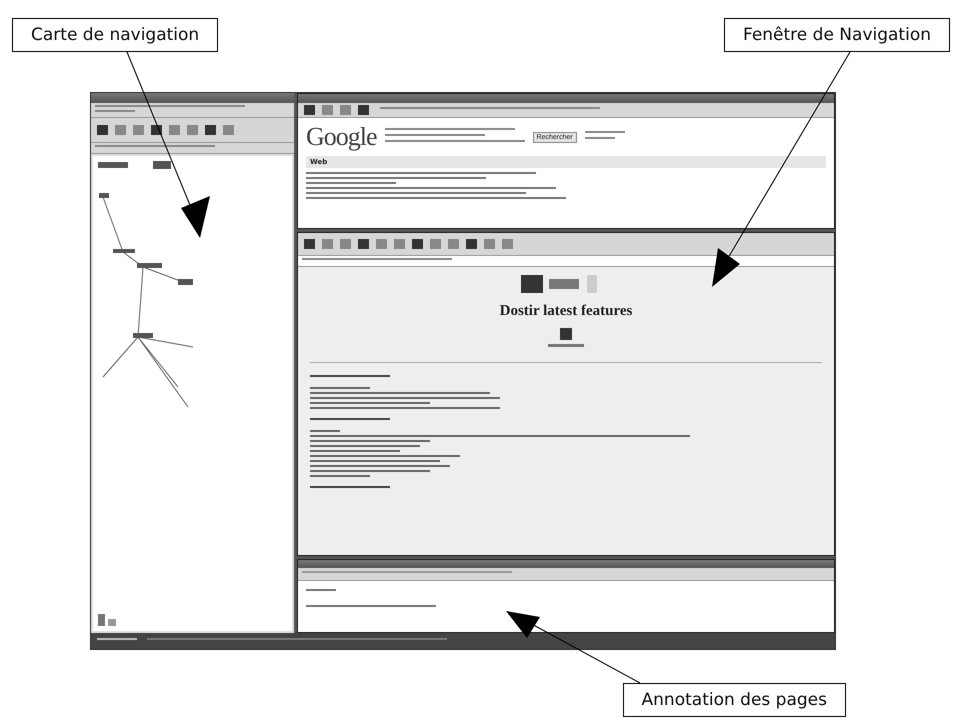  I want to click on callout-label: Annotation des pages, so click(734, 700).